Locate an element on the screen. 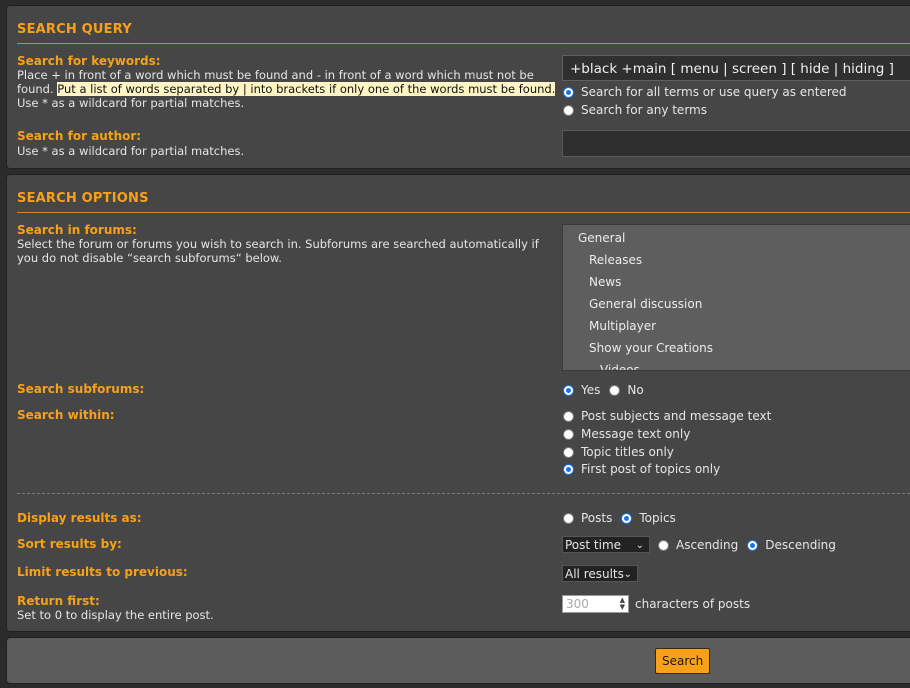 The width and height of the screenshot is (910, 688). subforums-no-label: No is located at coordinates (635, 390).